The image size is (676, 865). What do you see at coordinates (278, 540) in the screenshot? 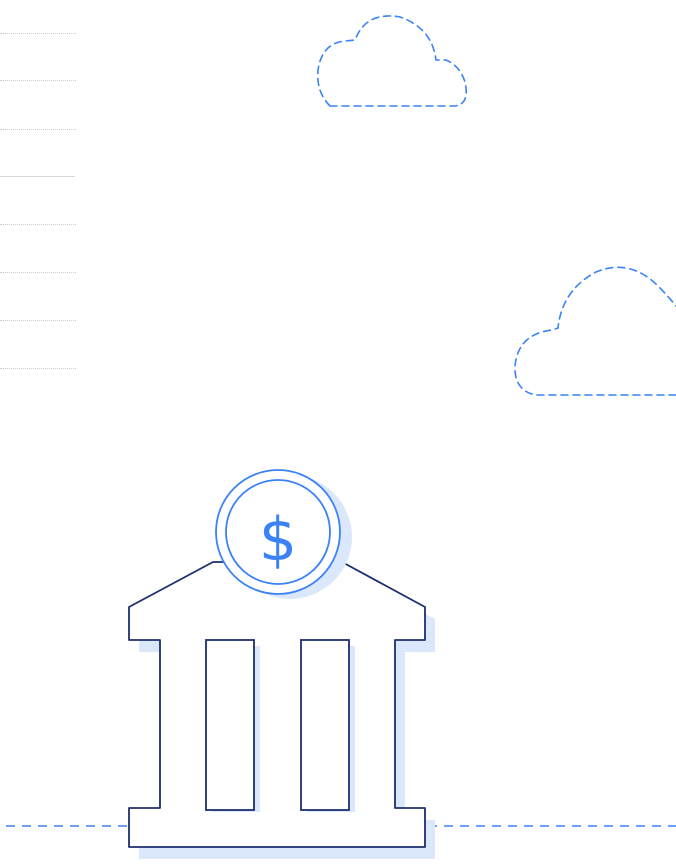
I see `coin-symbol: $` at bounding box center [278, 540].